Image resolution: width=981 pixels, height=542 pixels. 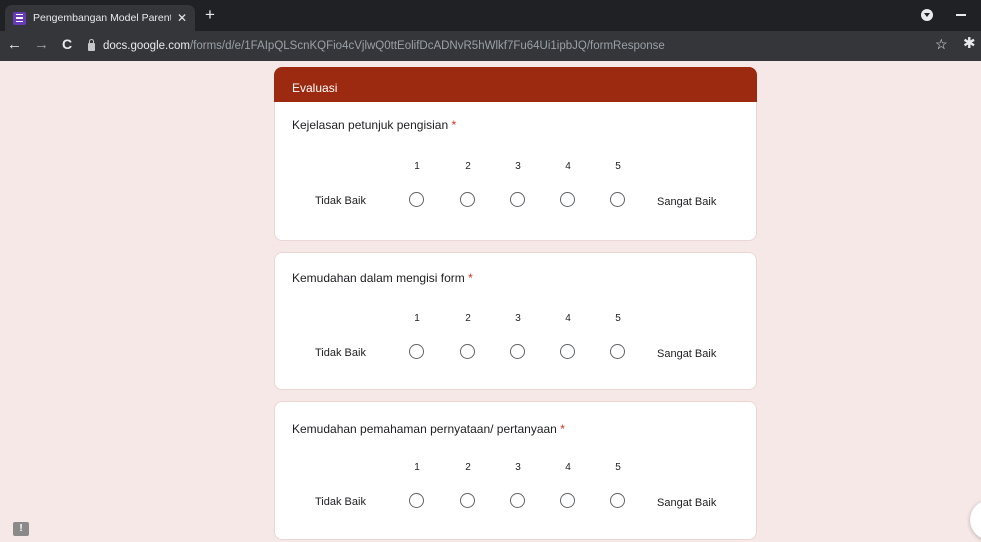 What do you see at coordinates (370, 125) in the screenshot?
I see `question-text: Kejelasan petunjuk pengisian` at bounding box center [370, 125].